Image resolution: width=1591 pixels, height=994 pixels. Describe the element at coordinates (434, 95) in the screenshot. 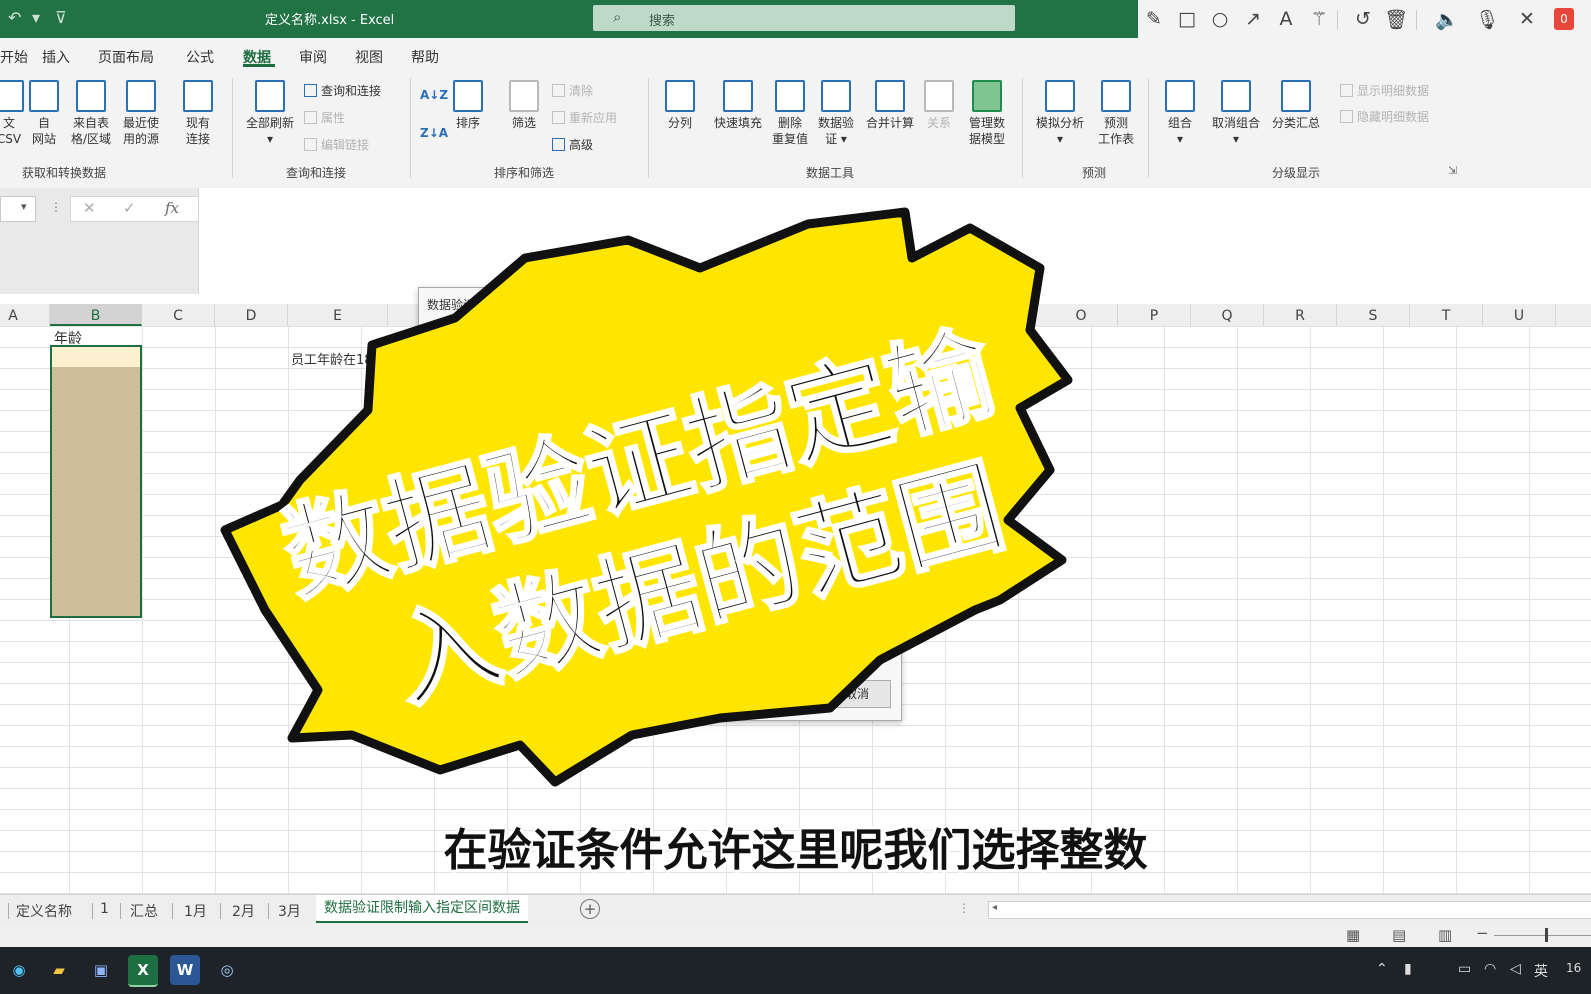

I see `sort-ascending-button: A↓Z` at that location.